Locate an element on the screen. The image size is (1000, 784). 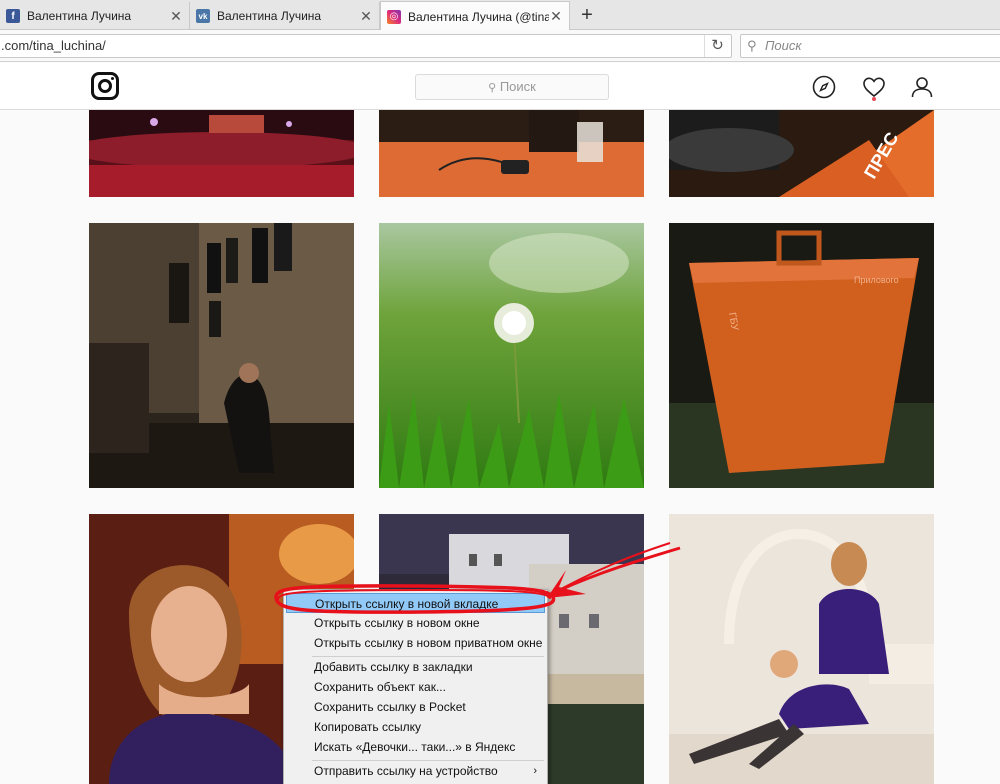
new-tab-button: + is located at coordinates (587, 15).